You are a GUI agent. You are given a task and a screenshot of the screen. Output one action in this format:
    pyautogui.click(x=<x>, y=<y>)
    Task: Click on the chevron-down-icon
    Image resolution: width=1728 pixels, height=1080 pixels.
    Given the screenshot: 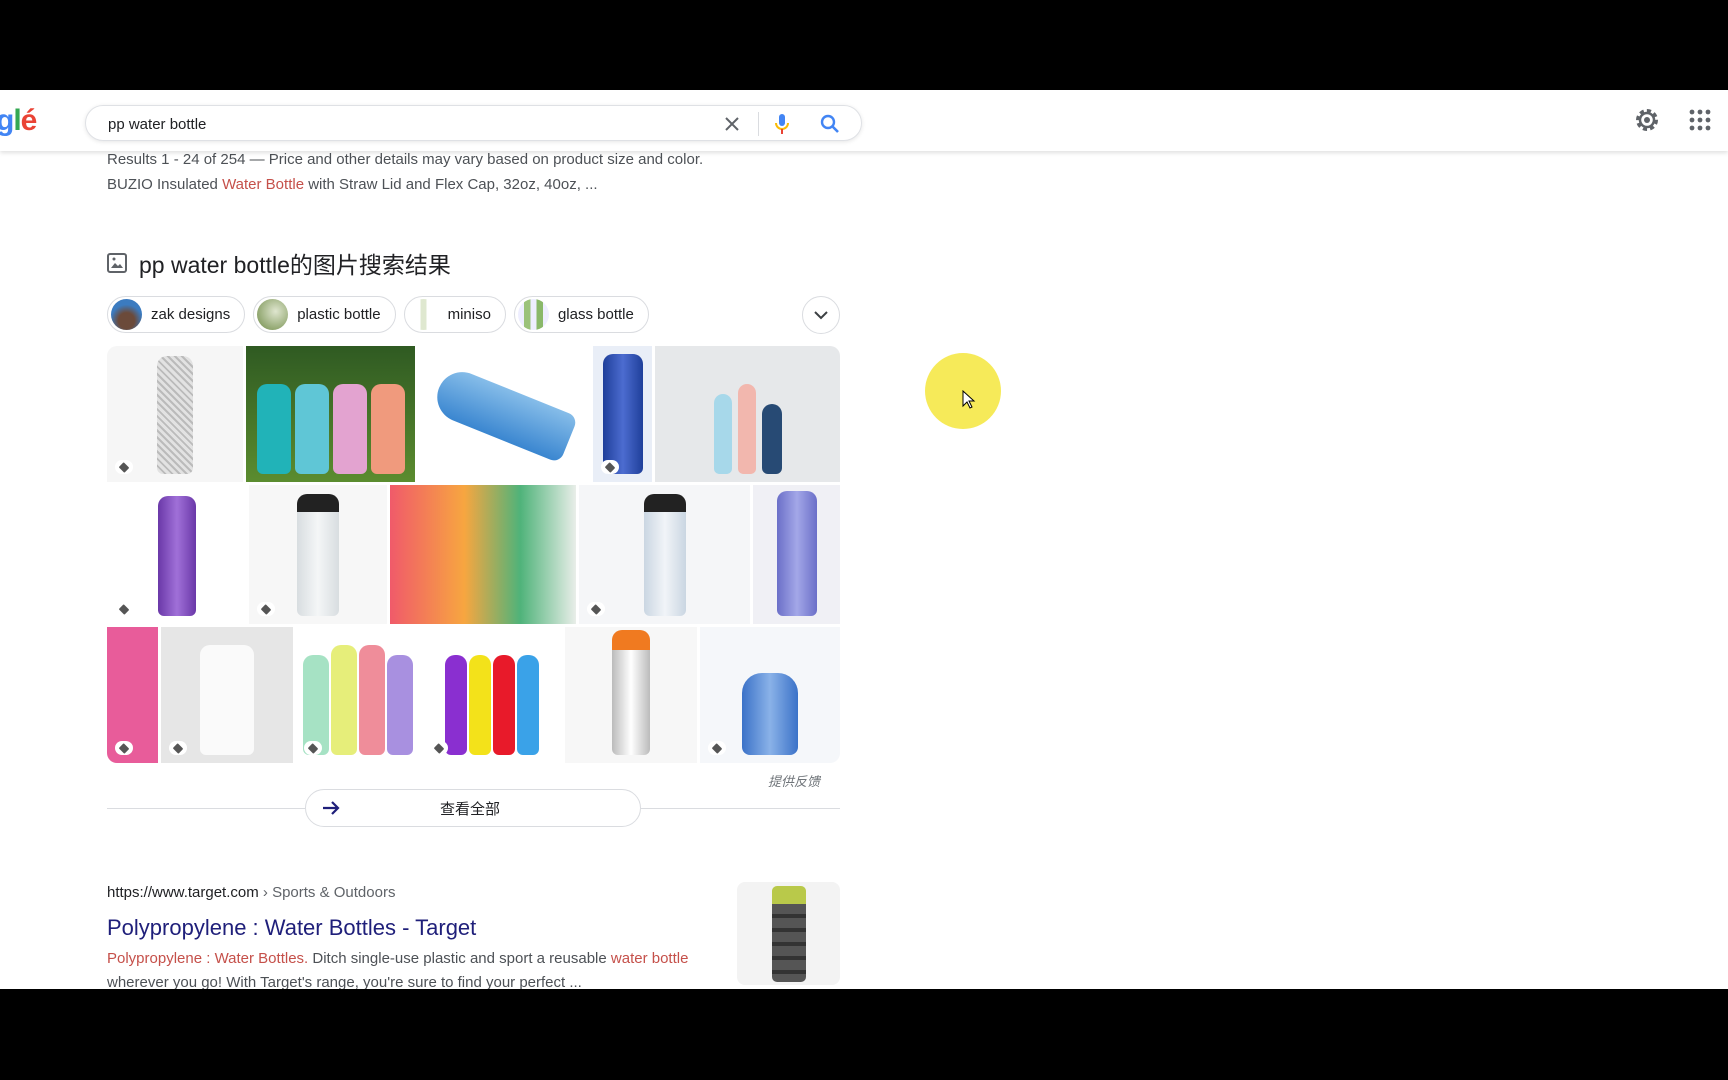 What is the action you would take?
    pyautogui.click(x=821, y=315)
    